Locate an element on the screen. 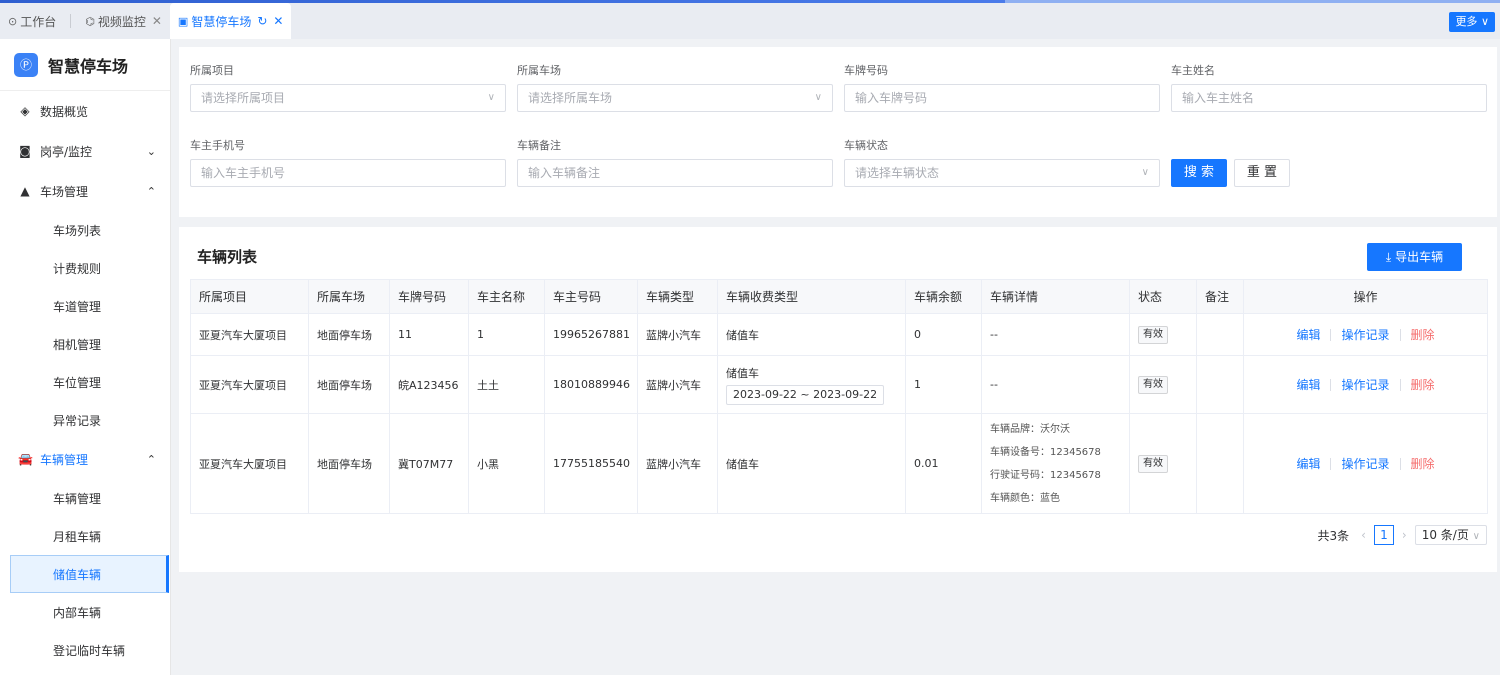  tab-label: 视频监控 is located at coordinates (121, 21).